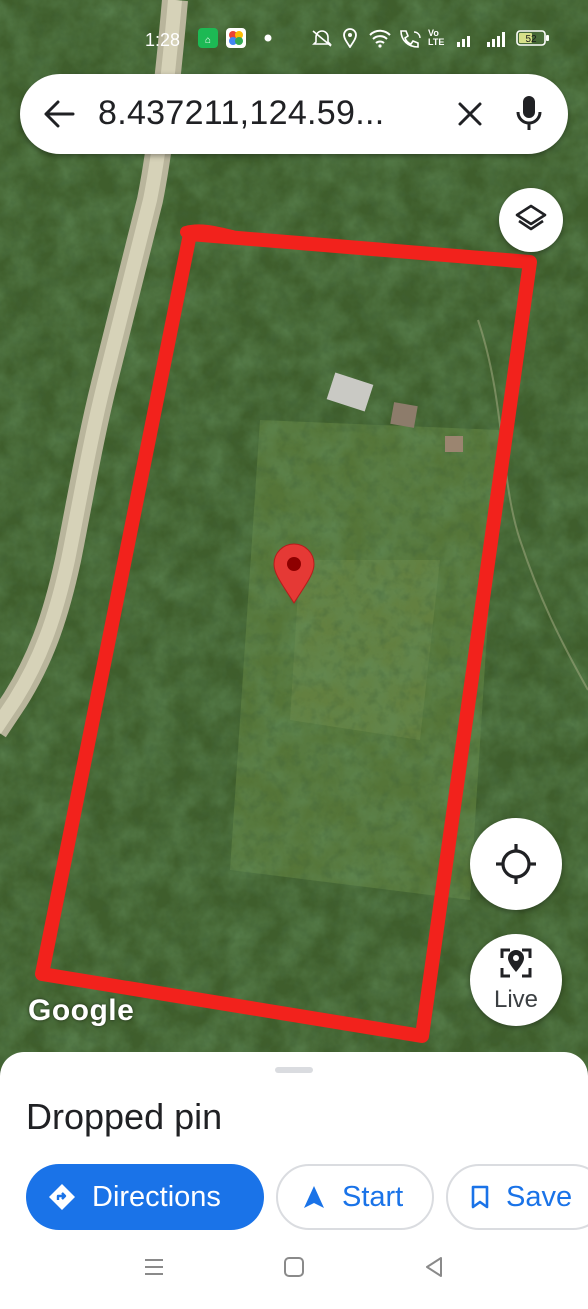 The height and width of the screenshot is (1309, 588). Describe the element at coordinates (163, 40) in the screenshot. I see `status-time: 1:28` at that location.